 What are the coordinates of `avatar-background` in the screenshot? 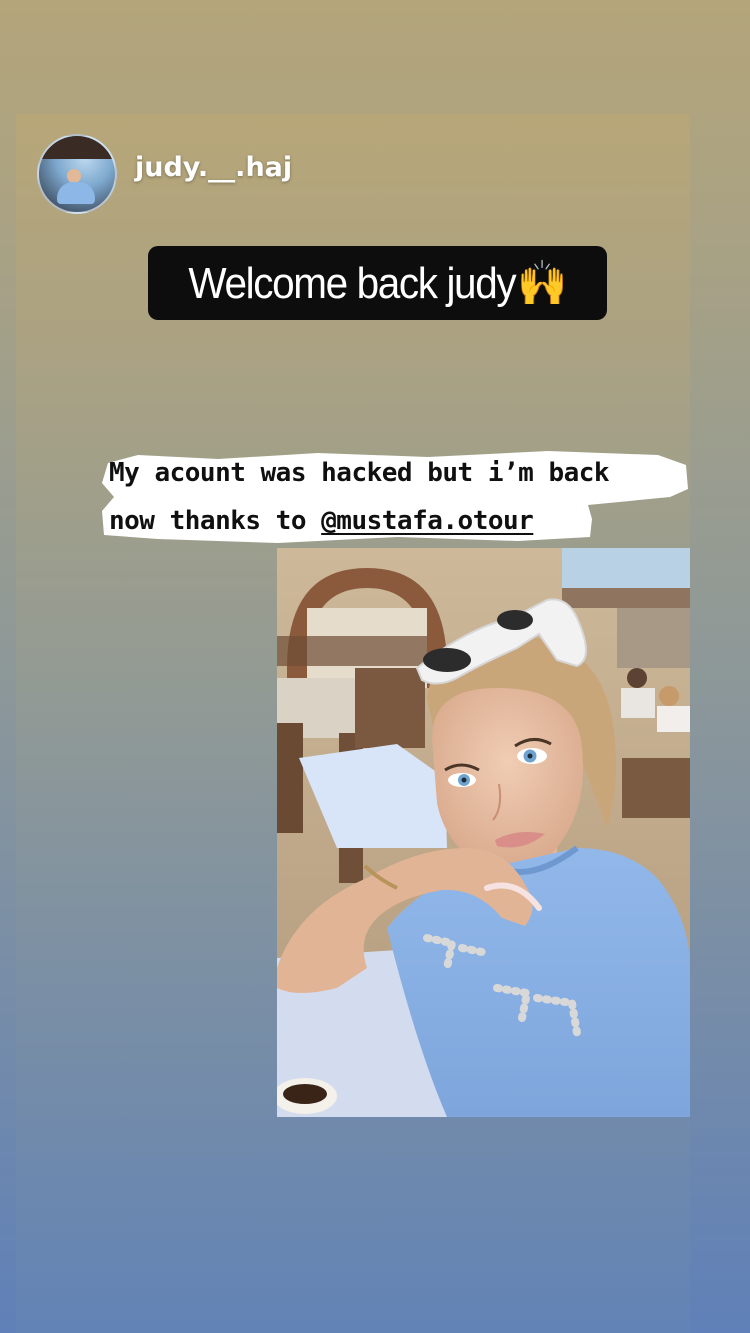 It's located at (77, 147).